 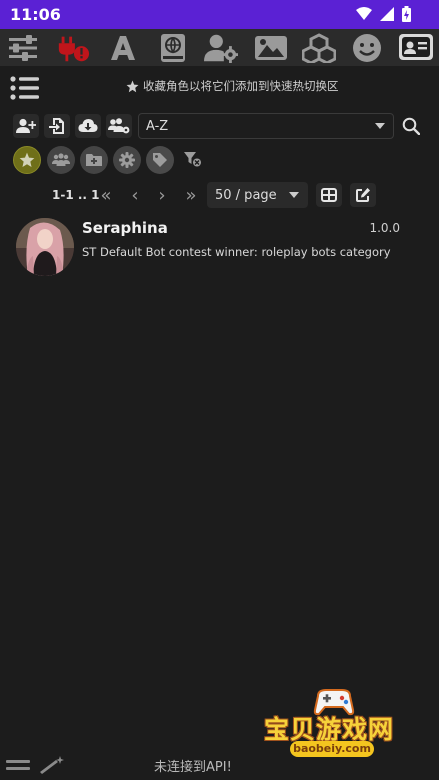 I want to click on search-icon, so click(x=412, y=127).